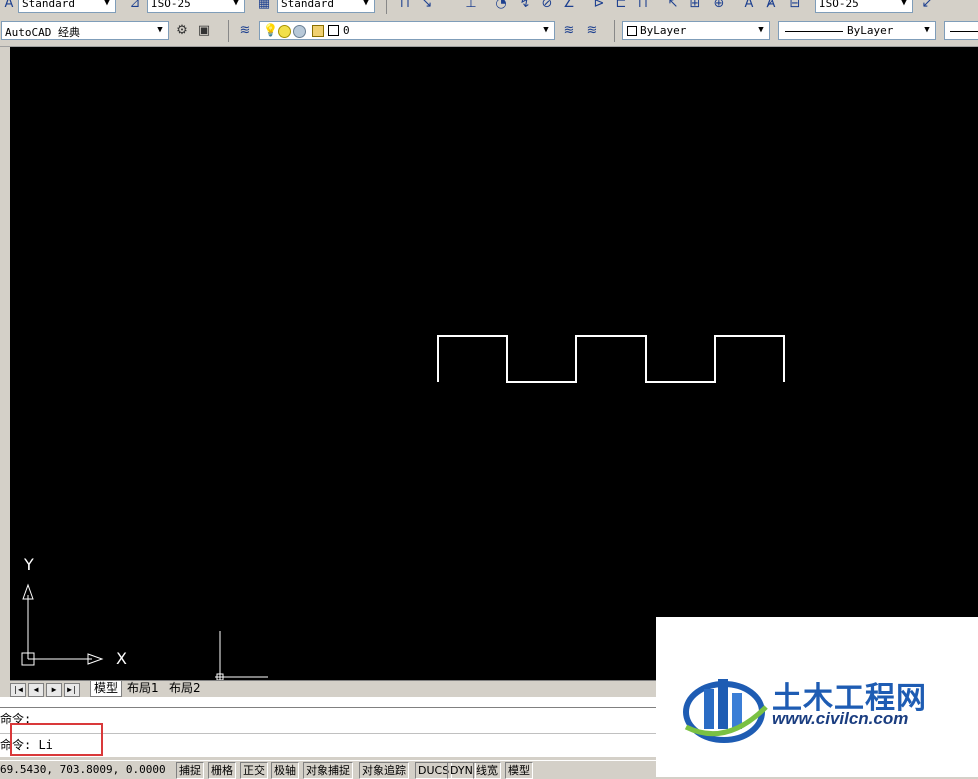 The height and width of the screenshot is (779, 978). Describe the element at coordinates (611, 359) in the screenshot. I see `square-wave-polyline` at that location.